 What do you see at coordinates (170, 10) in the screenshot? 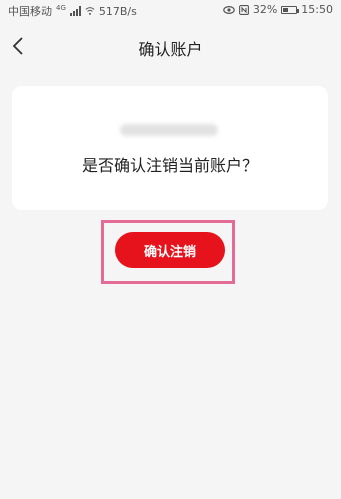
I see `status-bar: 中国移动 4G 517B/s 32% 15:50` at bounding box center [170, 10].